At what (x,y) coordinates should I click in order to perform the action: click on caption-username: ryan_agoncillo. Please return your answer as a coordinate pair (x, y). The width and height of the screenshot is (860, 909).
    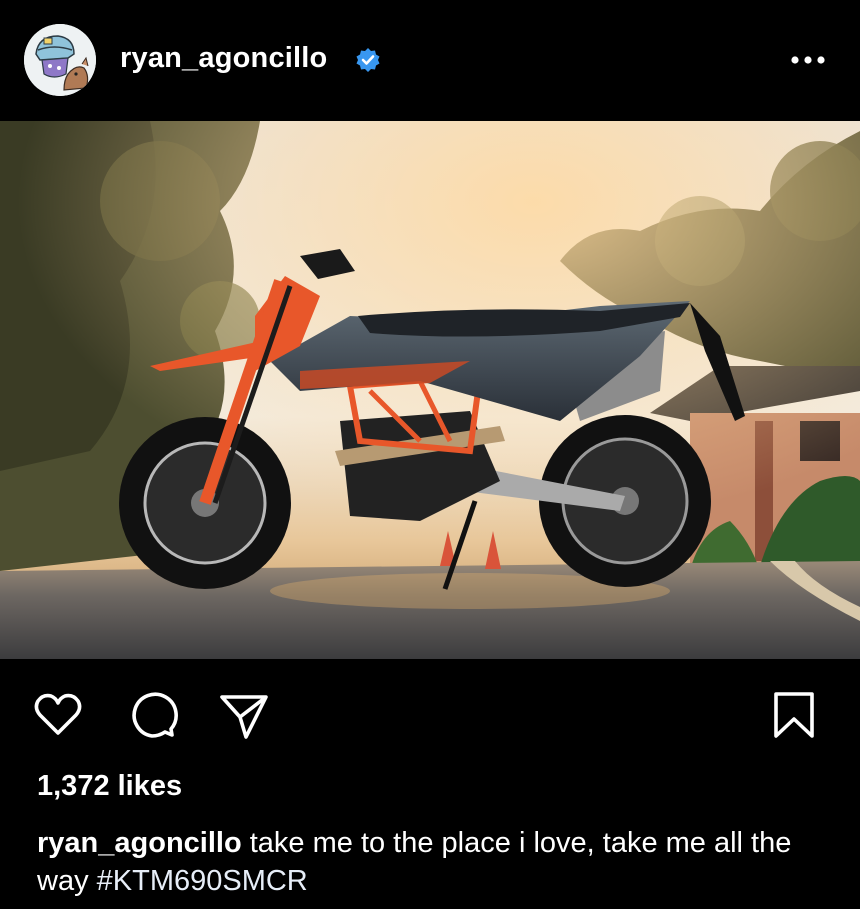
    Looking at the image, I should click on (139, 843).